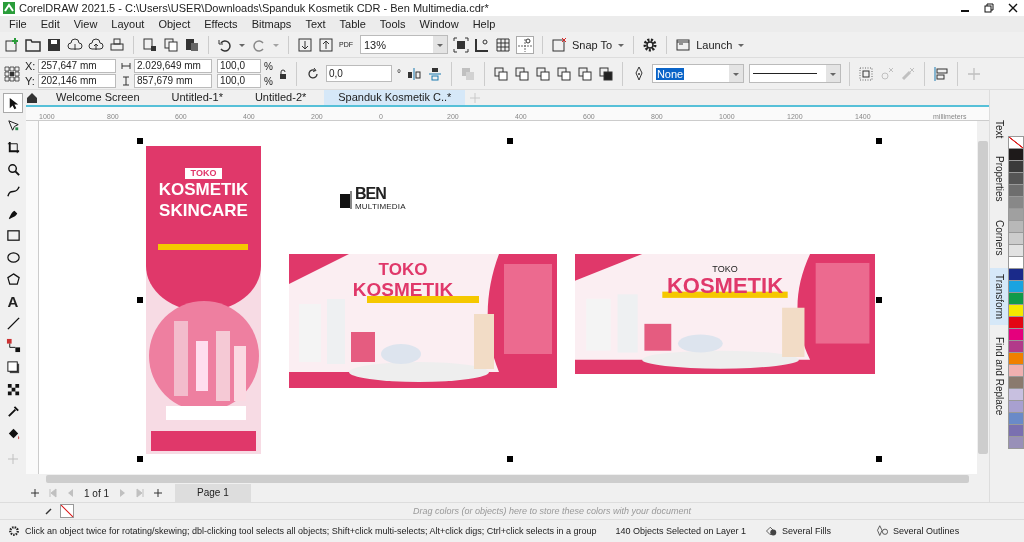 The width and height of the screenshot is (1024, 542). I want to click on close-icon, so click(1013, 8).